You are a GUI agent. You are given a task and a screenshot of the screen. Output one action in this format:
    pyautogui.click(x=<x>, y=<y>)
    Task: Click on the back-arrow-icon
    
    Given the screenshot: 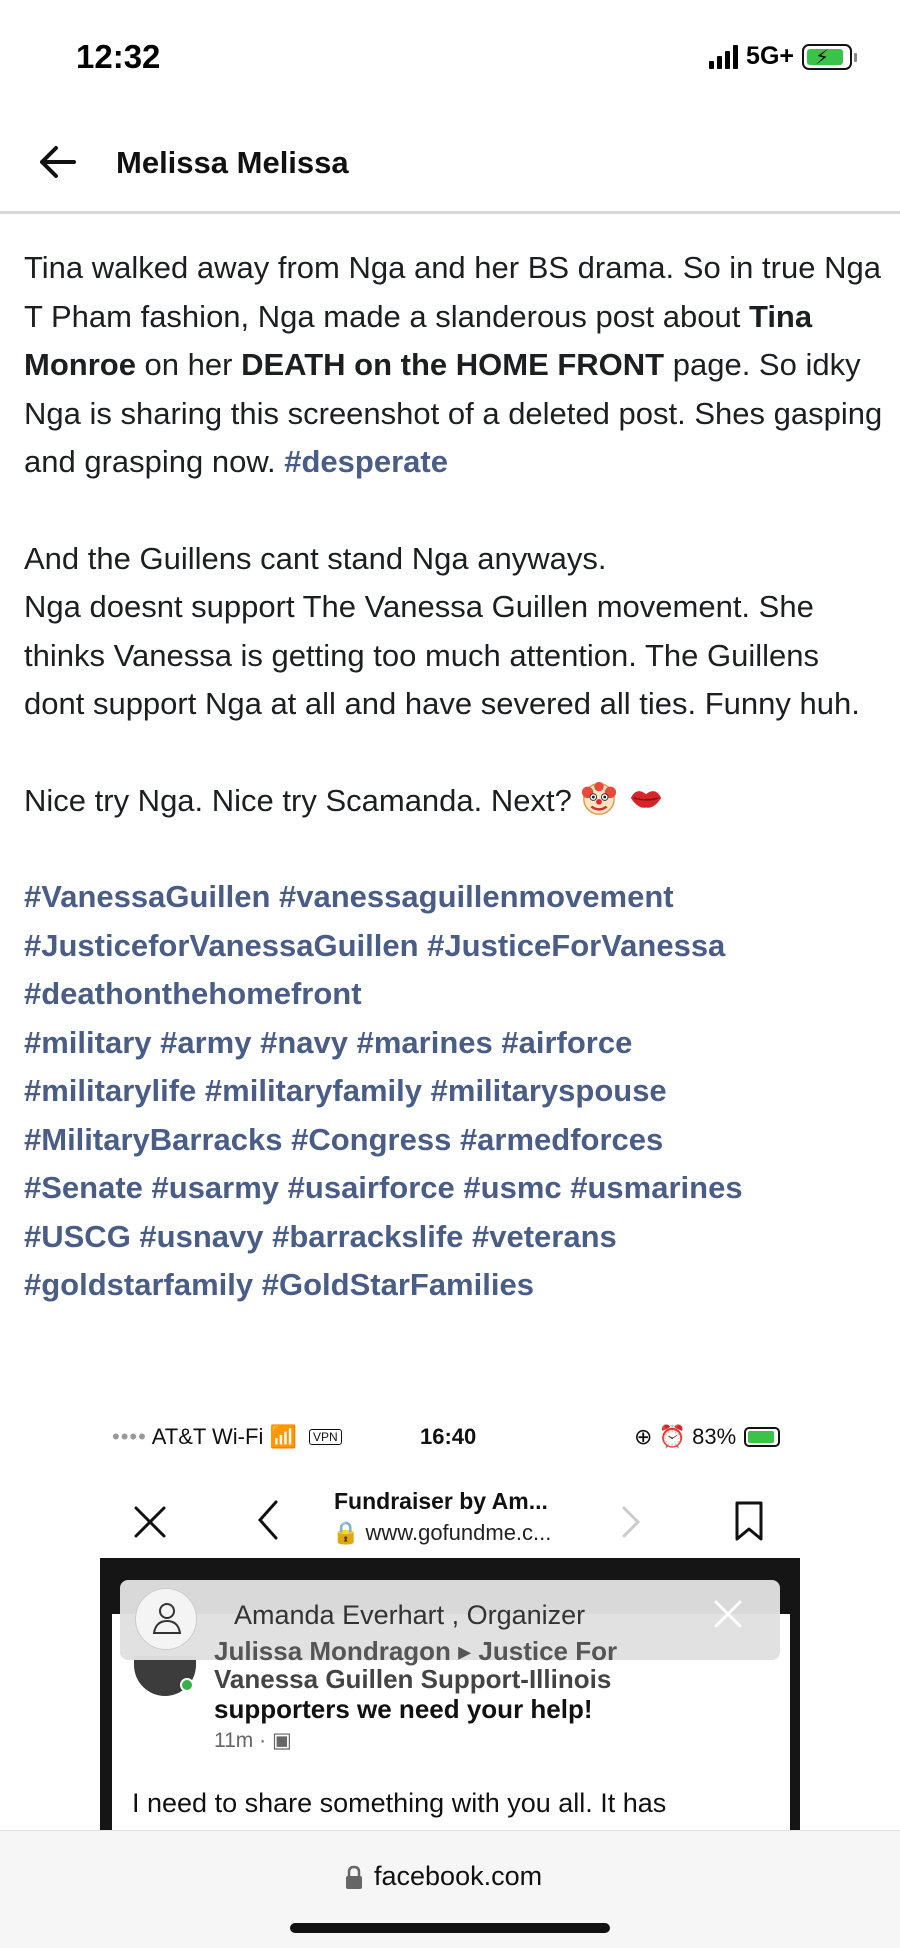 What is the action you would take?
    pyautogui.click(x=58, y=162)
    